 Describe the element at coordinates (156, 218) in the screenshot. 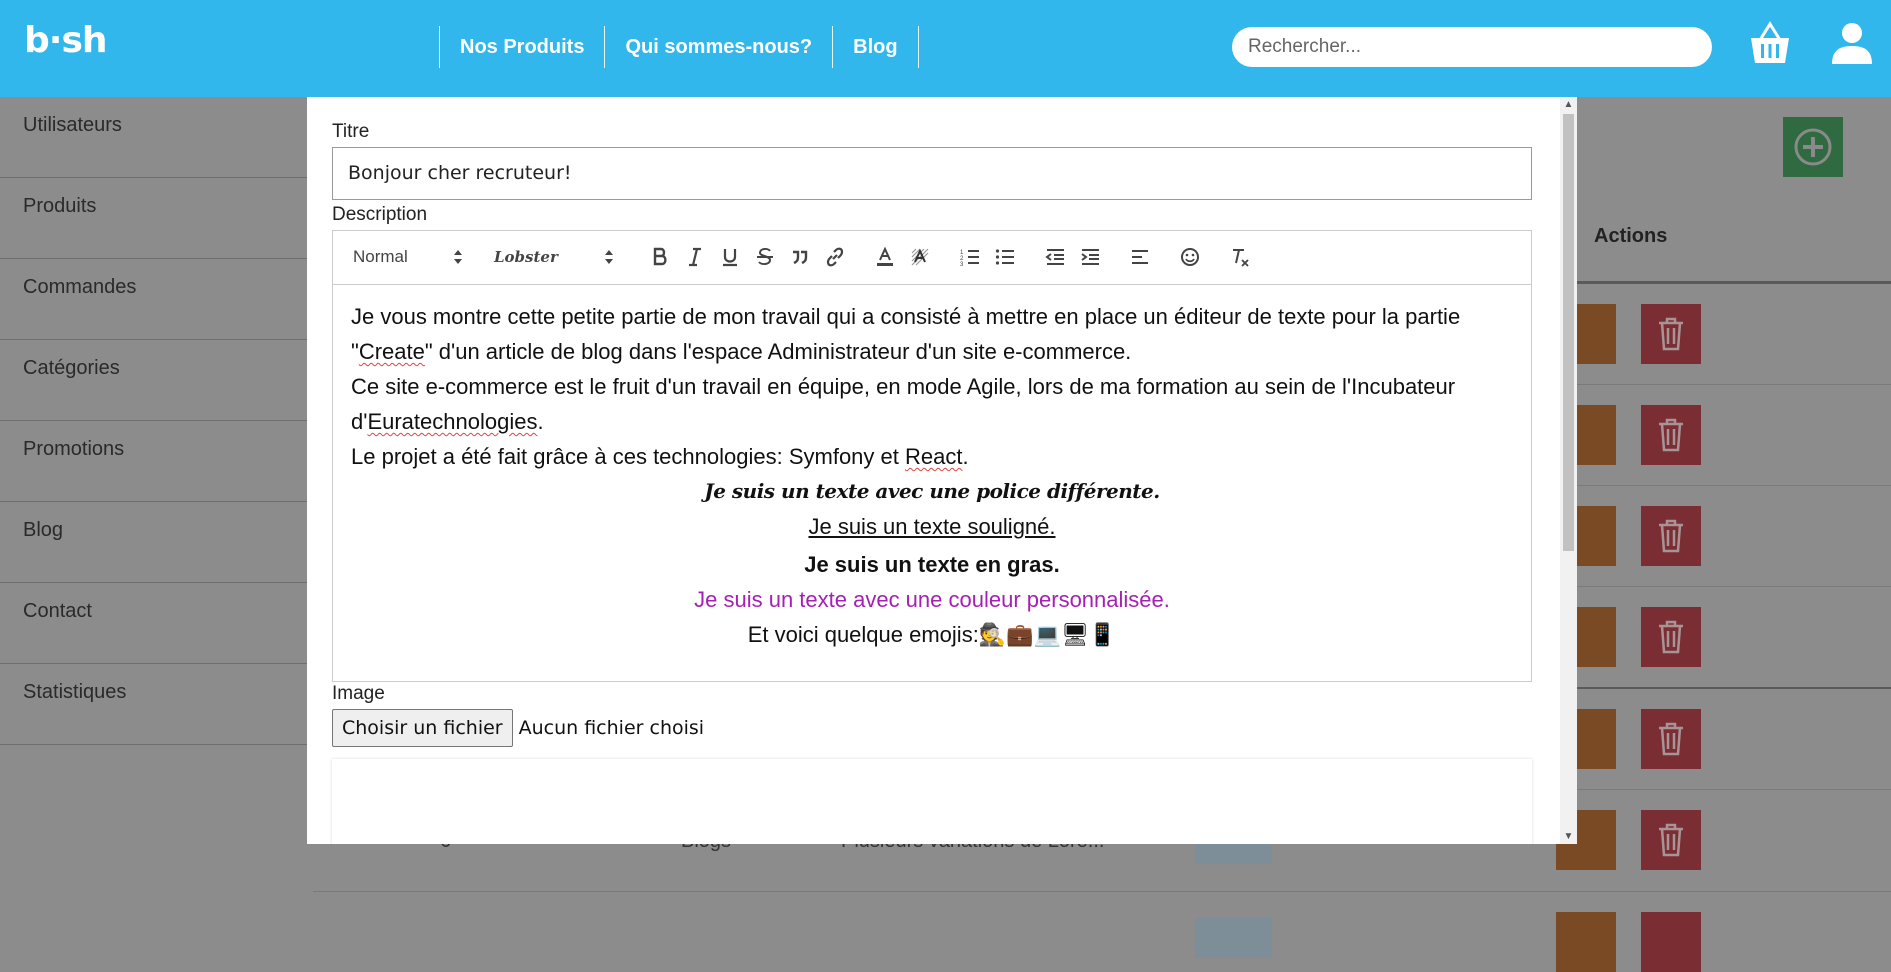

I see `sidebar-item-produits: Produits` at that location.